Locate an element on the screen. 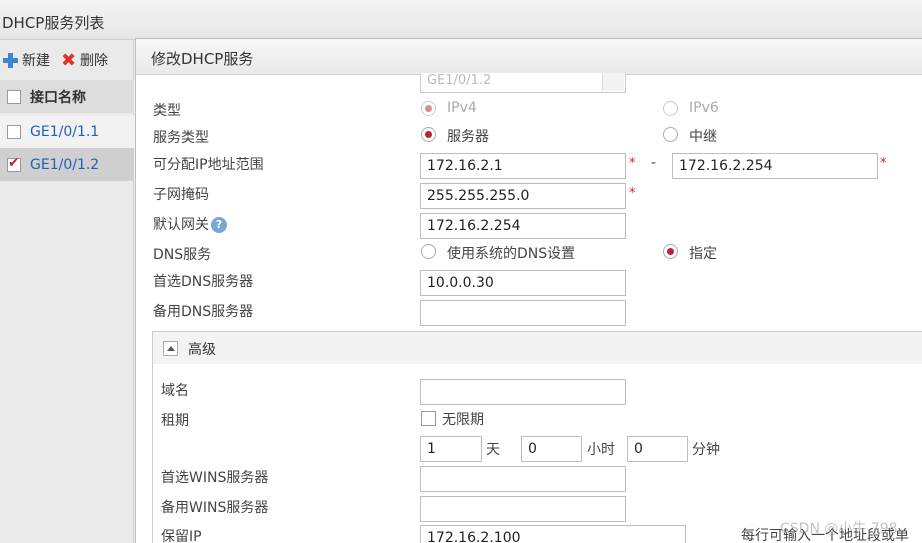  domain-label: 域名 is located at coordinates (175, 391).